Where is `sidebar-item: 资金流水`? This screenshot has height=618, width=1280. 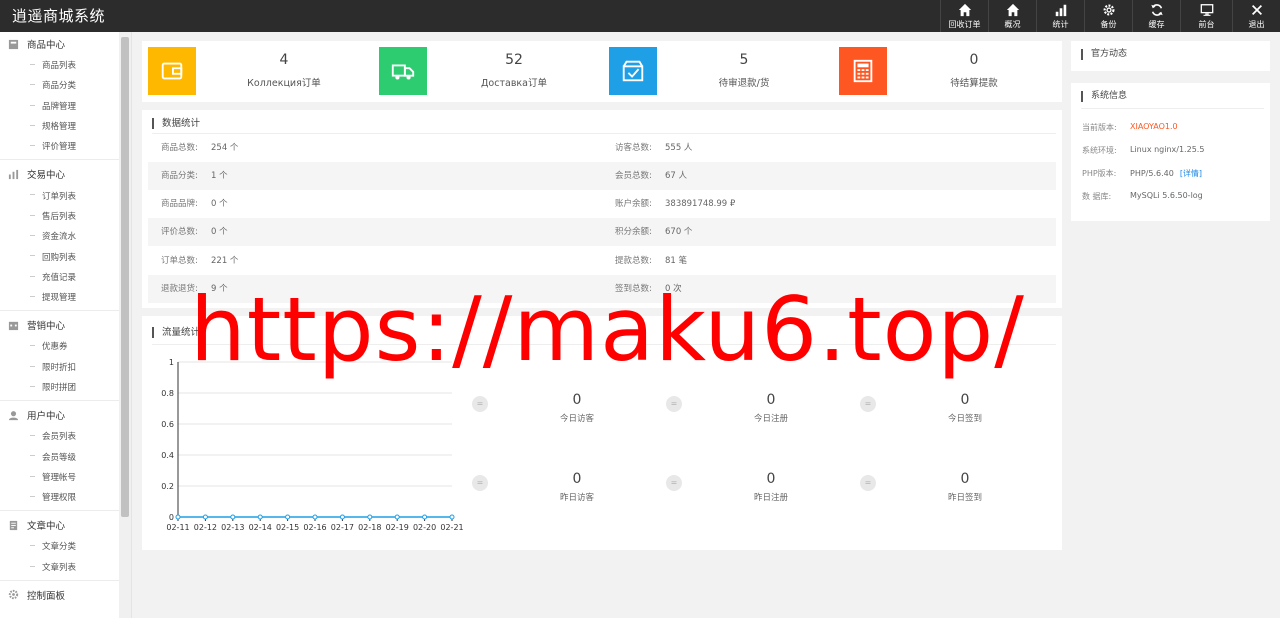
sidebar-item: 资金流水 is located at coordinates (65, 236).